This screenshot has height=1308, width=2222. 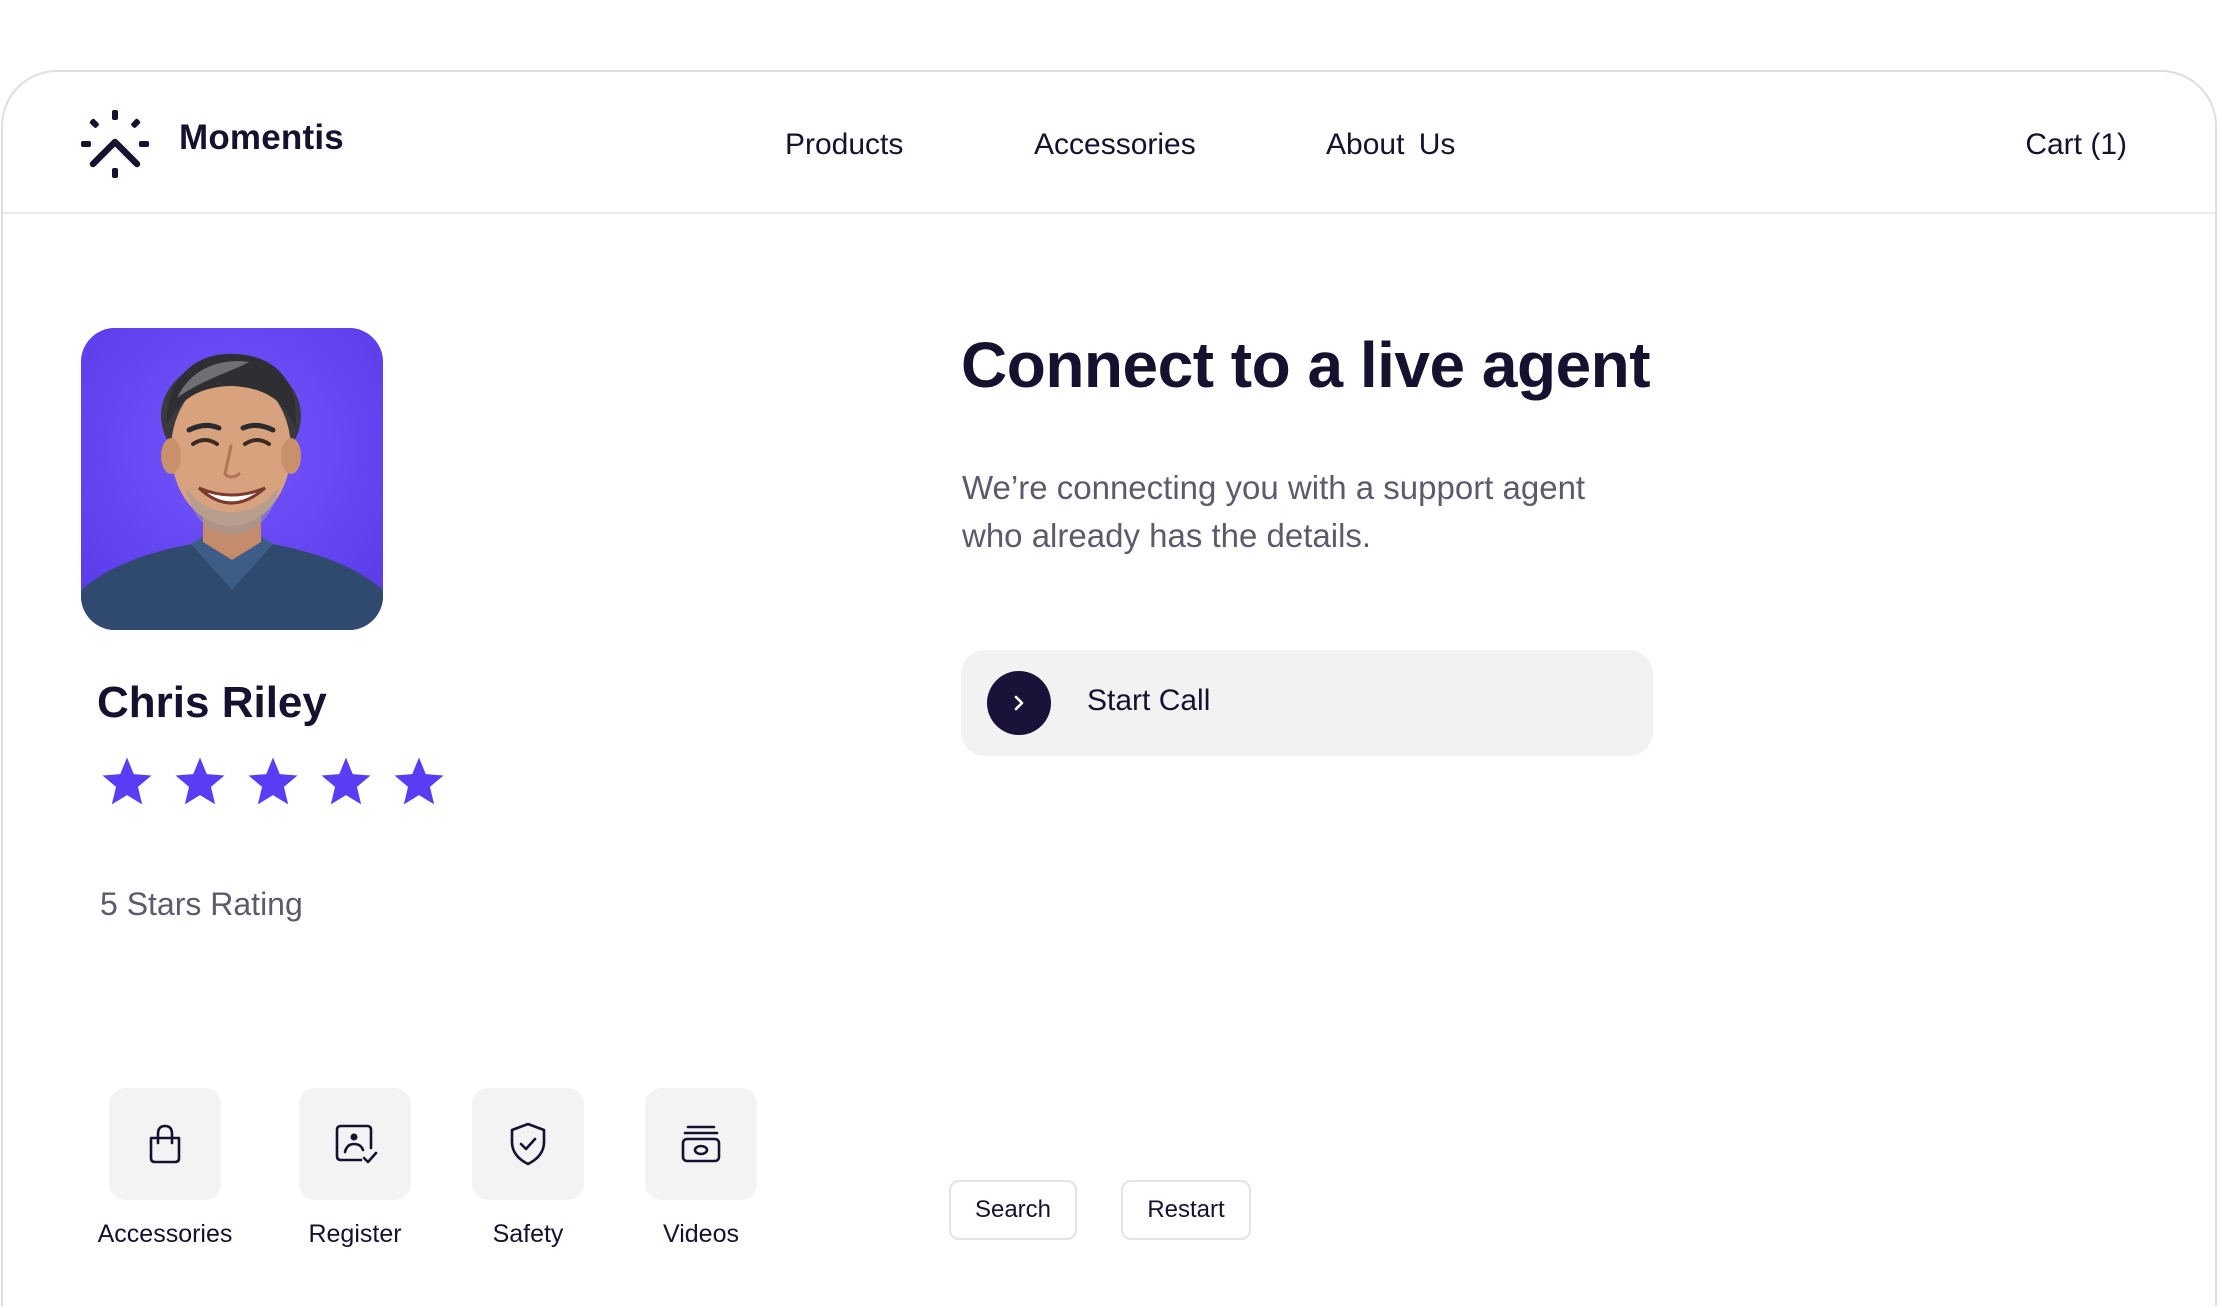 I want to click on quick-link-videos-label: Videos, so click(x=701, y=1234).